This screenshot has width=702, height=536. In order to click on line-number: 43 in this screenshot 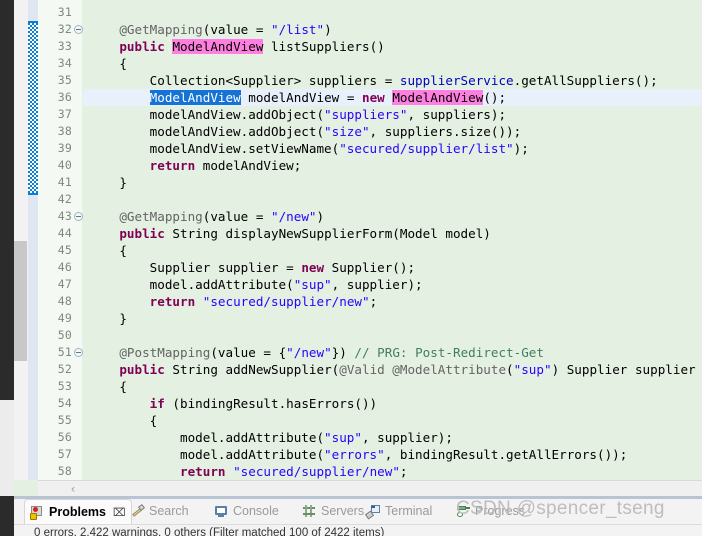, I will do `click(64, 216)`.